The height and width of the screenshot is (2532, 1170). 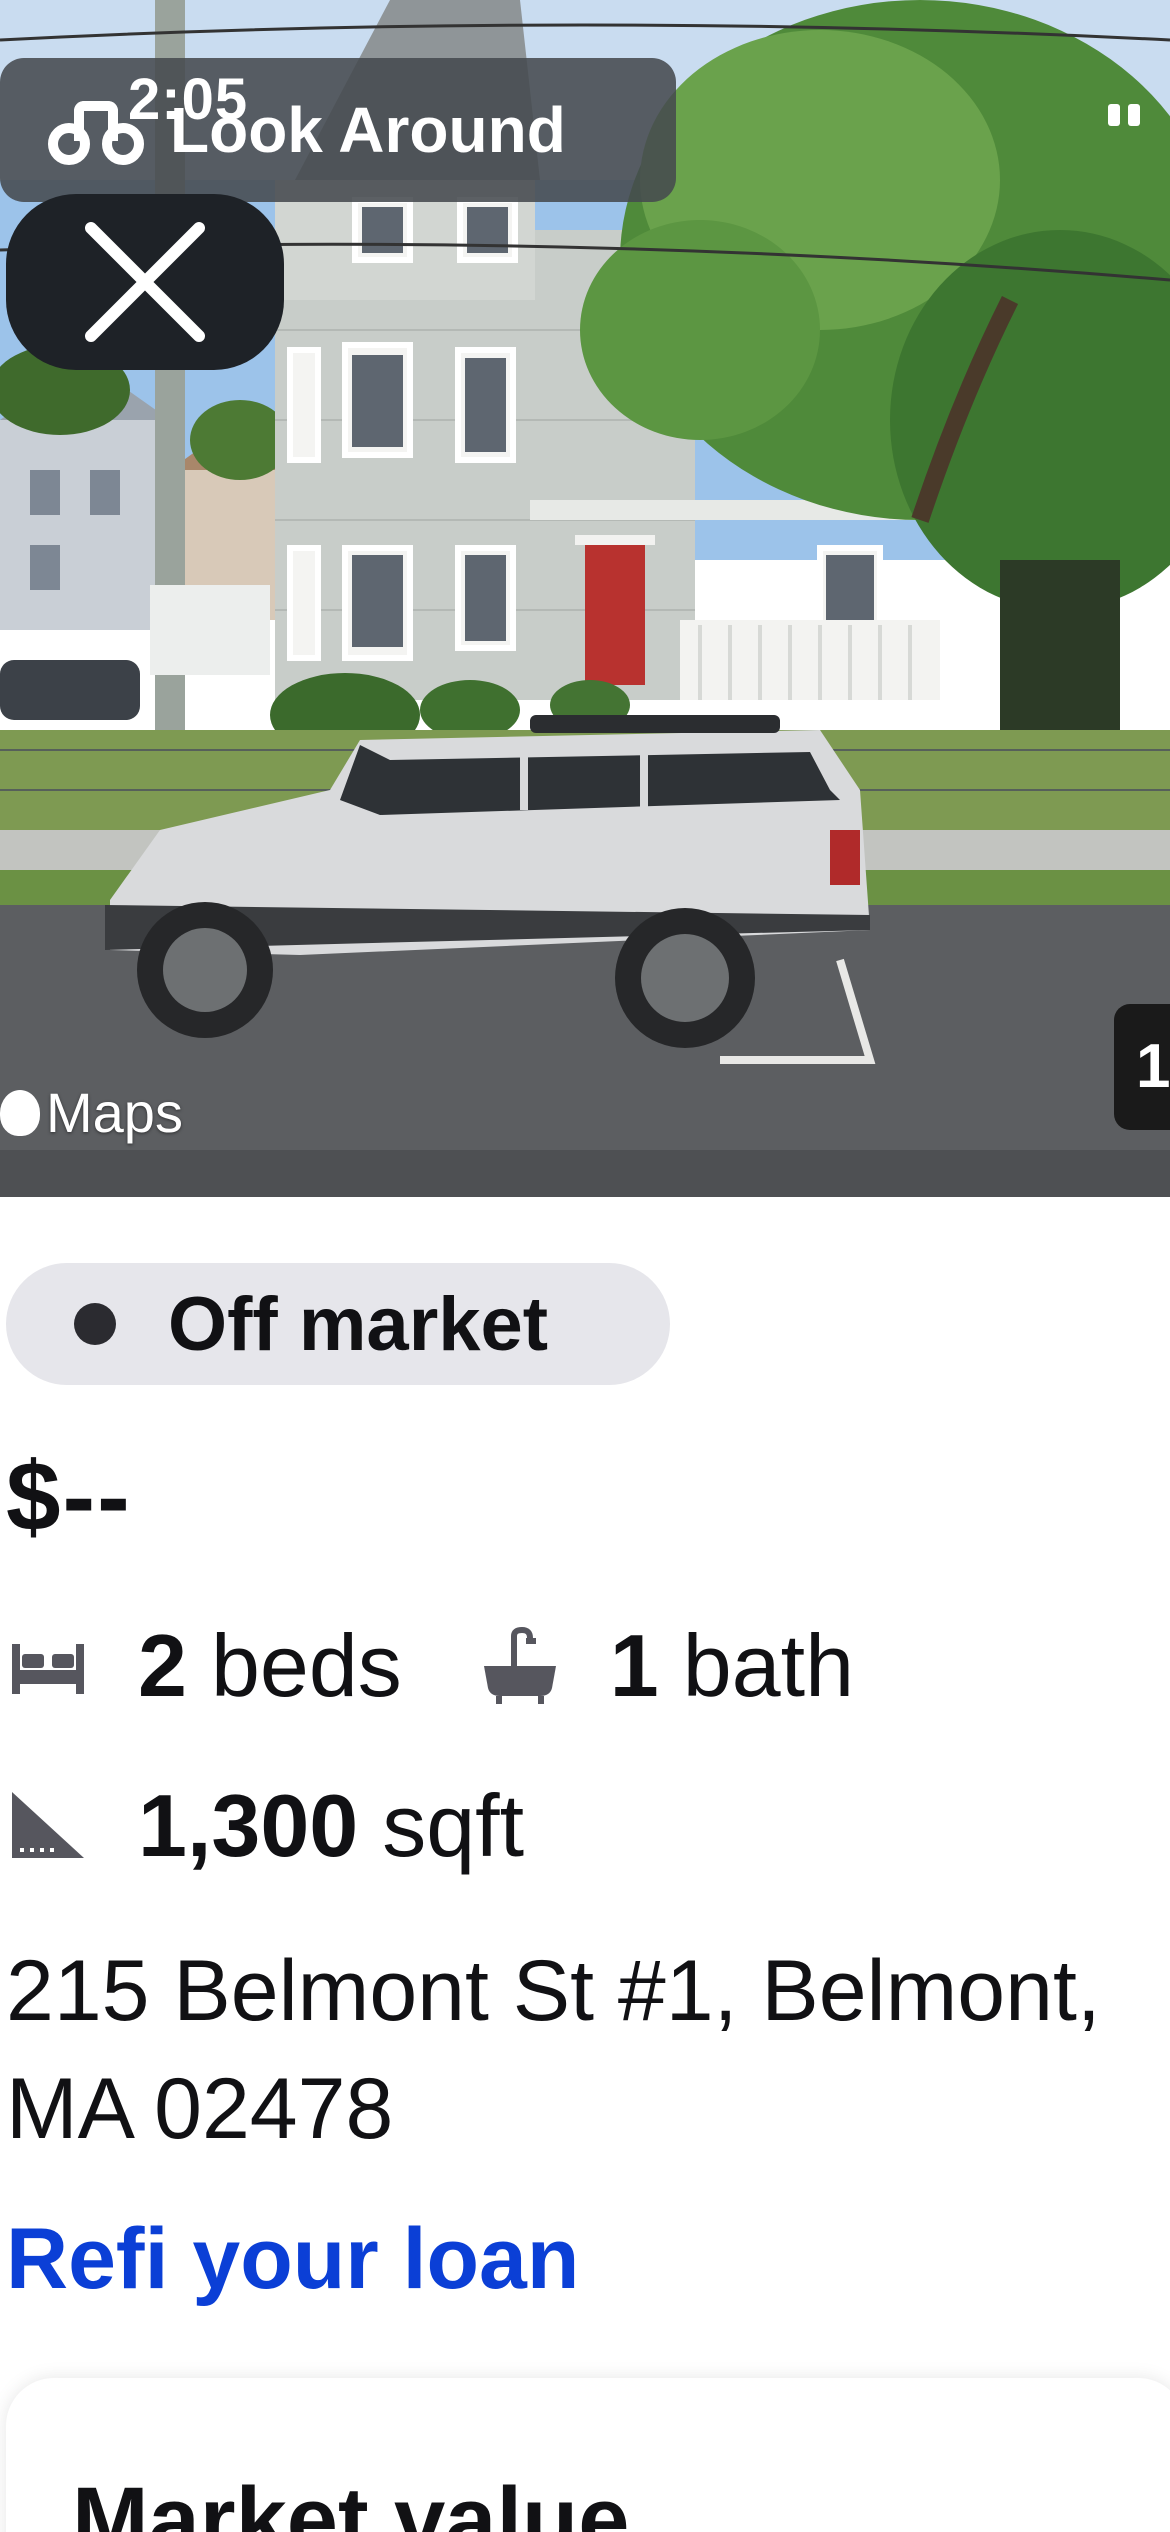 What do you see at coordinates (205, 1666) in the screenshot?
I see `beds-fact: 2 beds` at bounding box center [205, 1666].